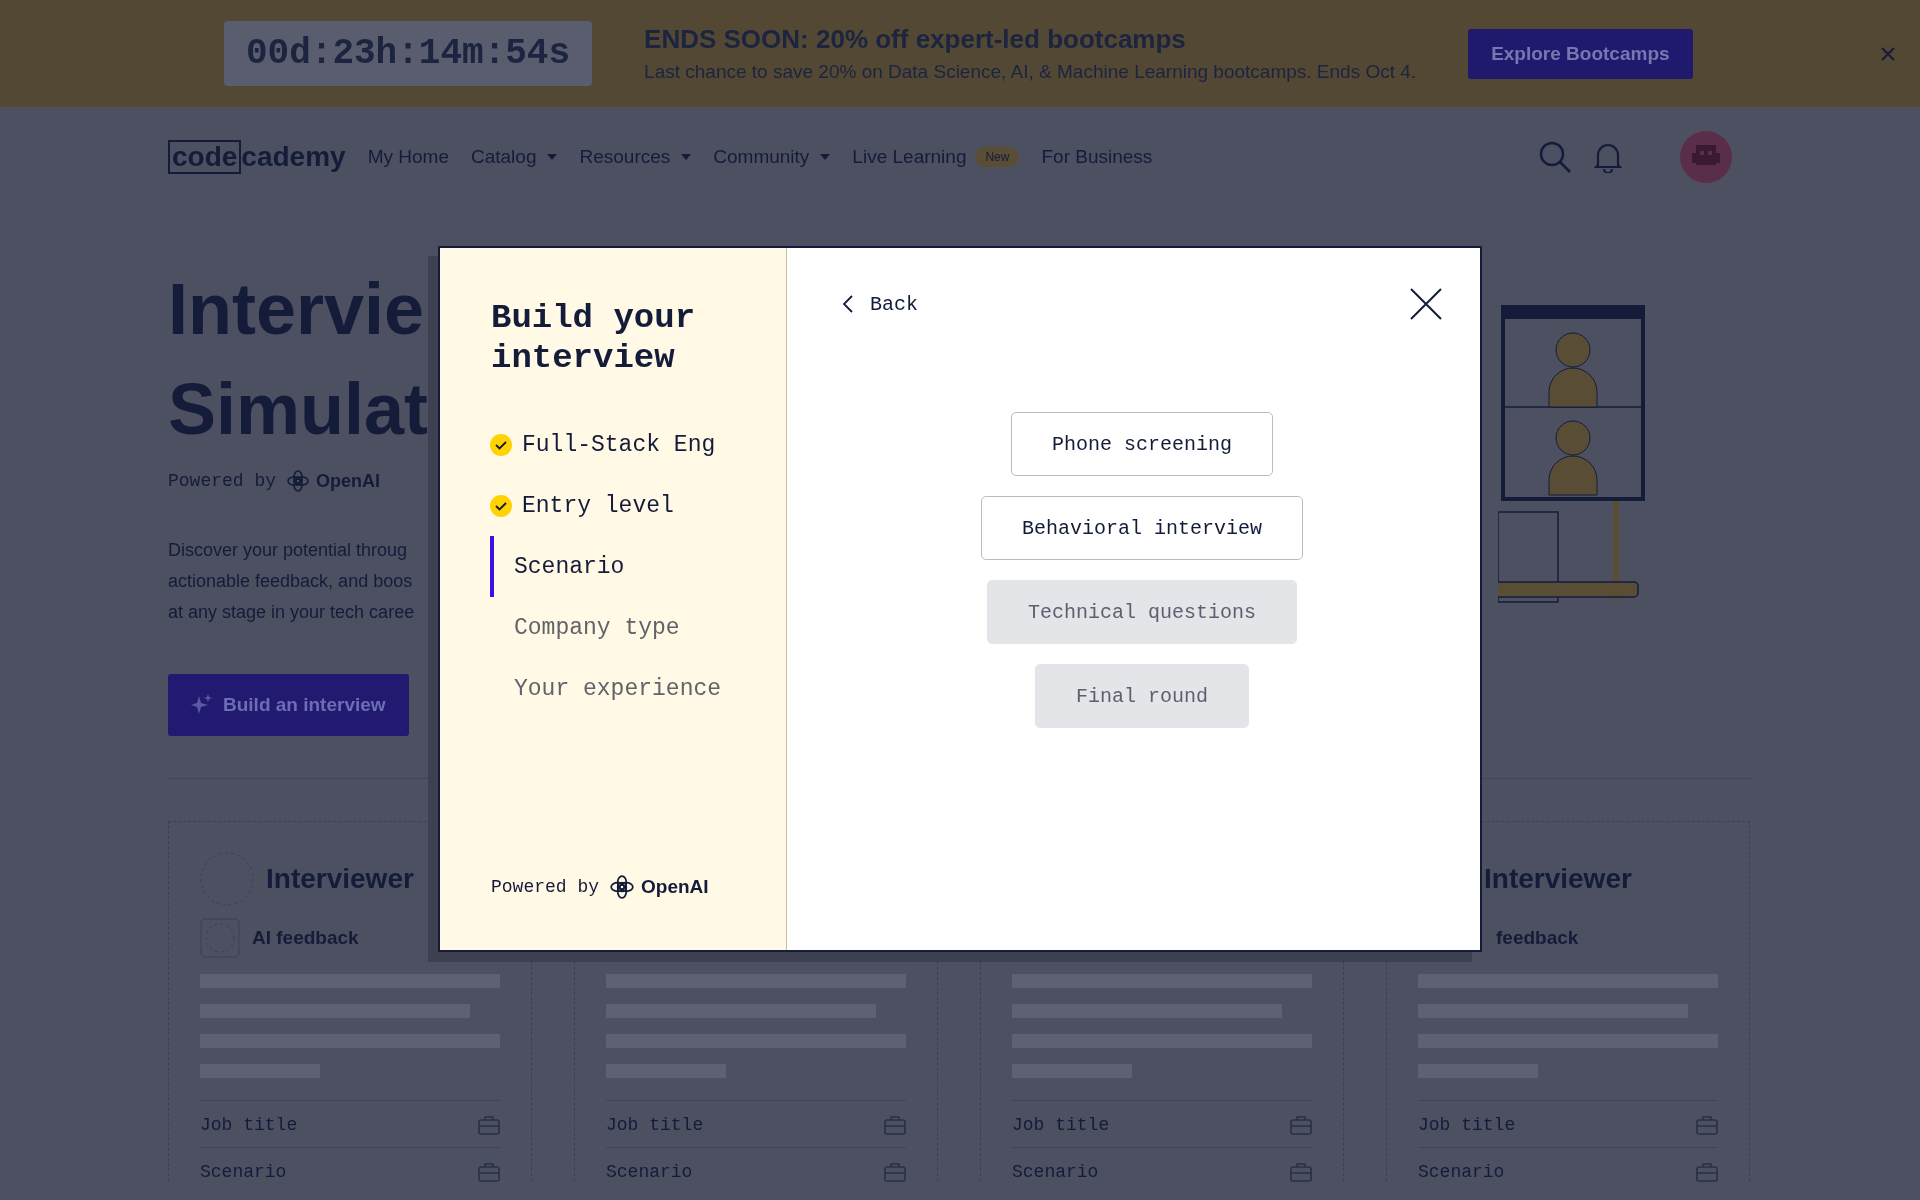  Describe the element at coordinates (1608, 157) in the screenshot. I see `bell-icon` at that location.